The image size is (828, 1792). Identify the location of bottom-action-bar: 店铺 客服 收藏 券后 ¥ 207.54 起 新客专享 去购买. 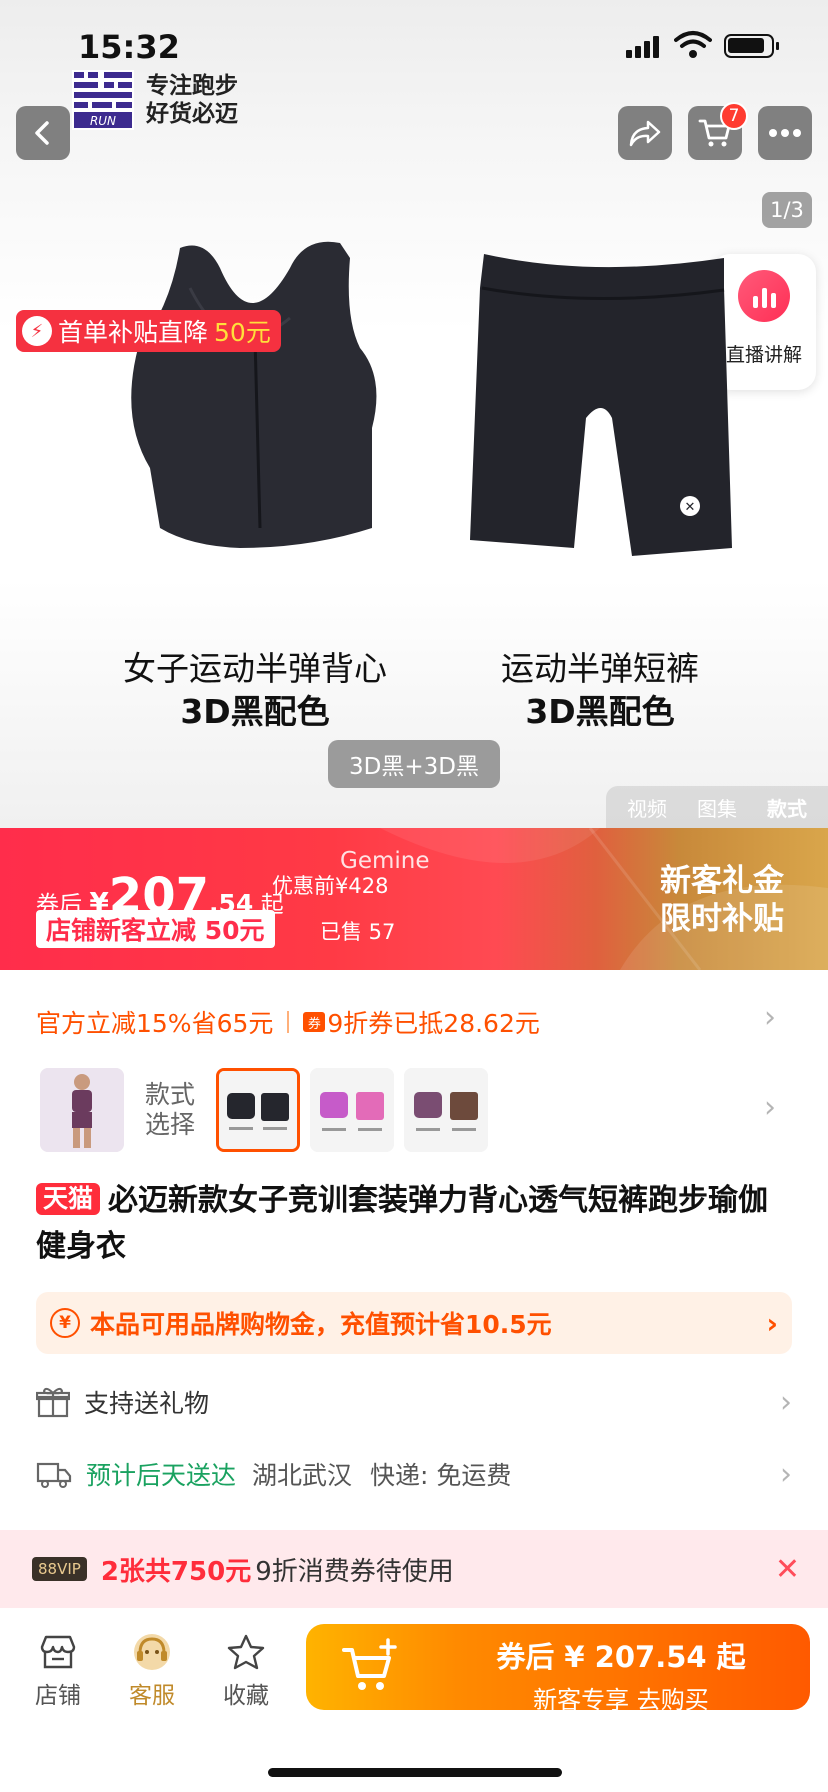
(414, 1700).